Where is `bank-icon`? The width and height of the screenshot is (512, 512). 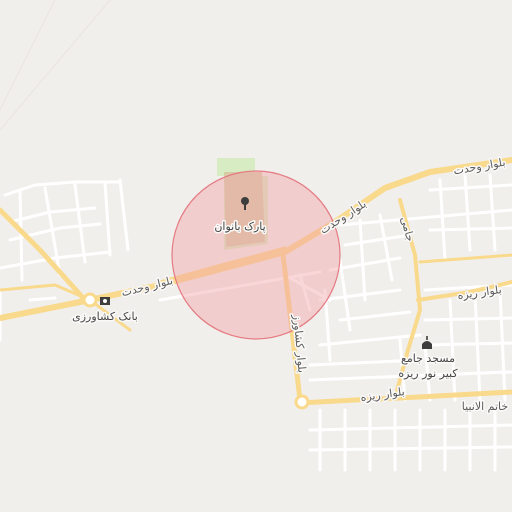
bank-icon is located at coordinates (105, 301).